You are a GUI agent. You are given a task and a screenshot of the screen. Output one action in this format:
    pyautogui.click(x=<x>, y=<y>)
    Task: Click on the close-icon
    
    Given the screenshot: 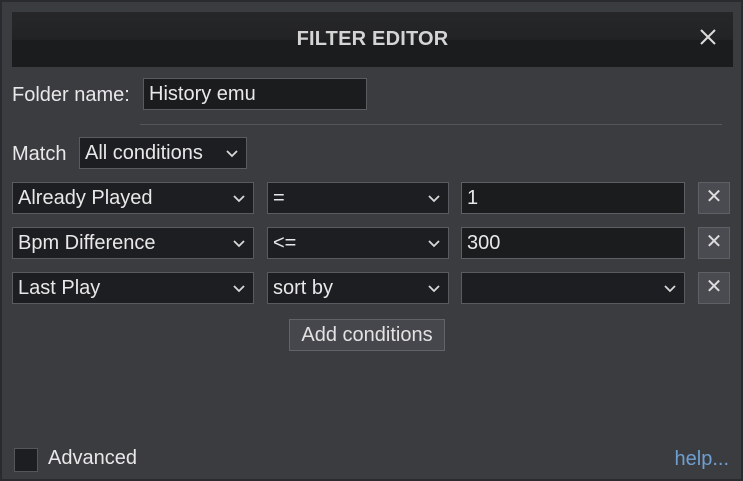 What is the action you would take?
    pyautogui.click(x=708, y=37)
    